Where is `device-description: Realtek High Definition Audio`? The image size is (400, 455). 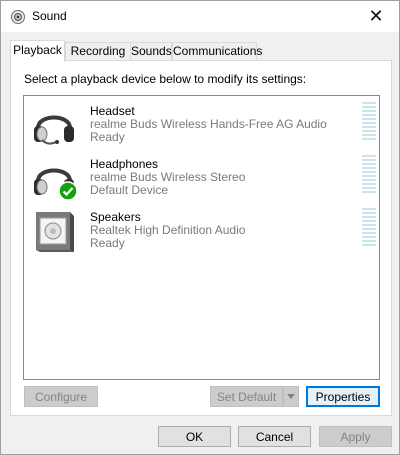
device-description: Realtek High Definition Audio is located at coordinates (168, 230).